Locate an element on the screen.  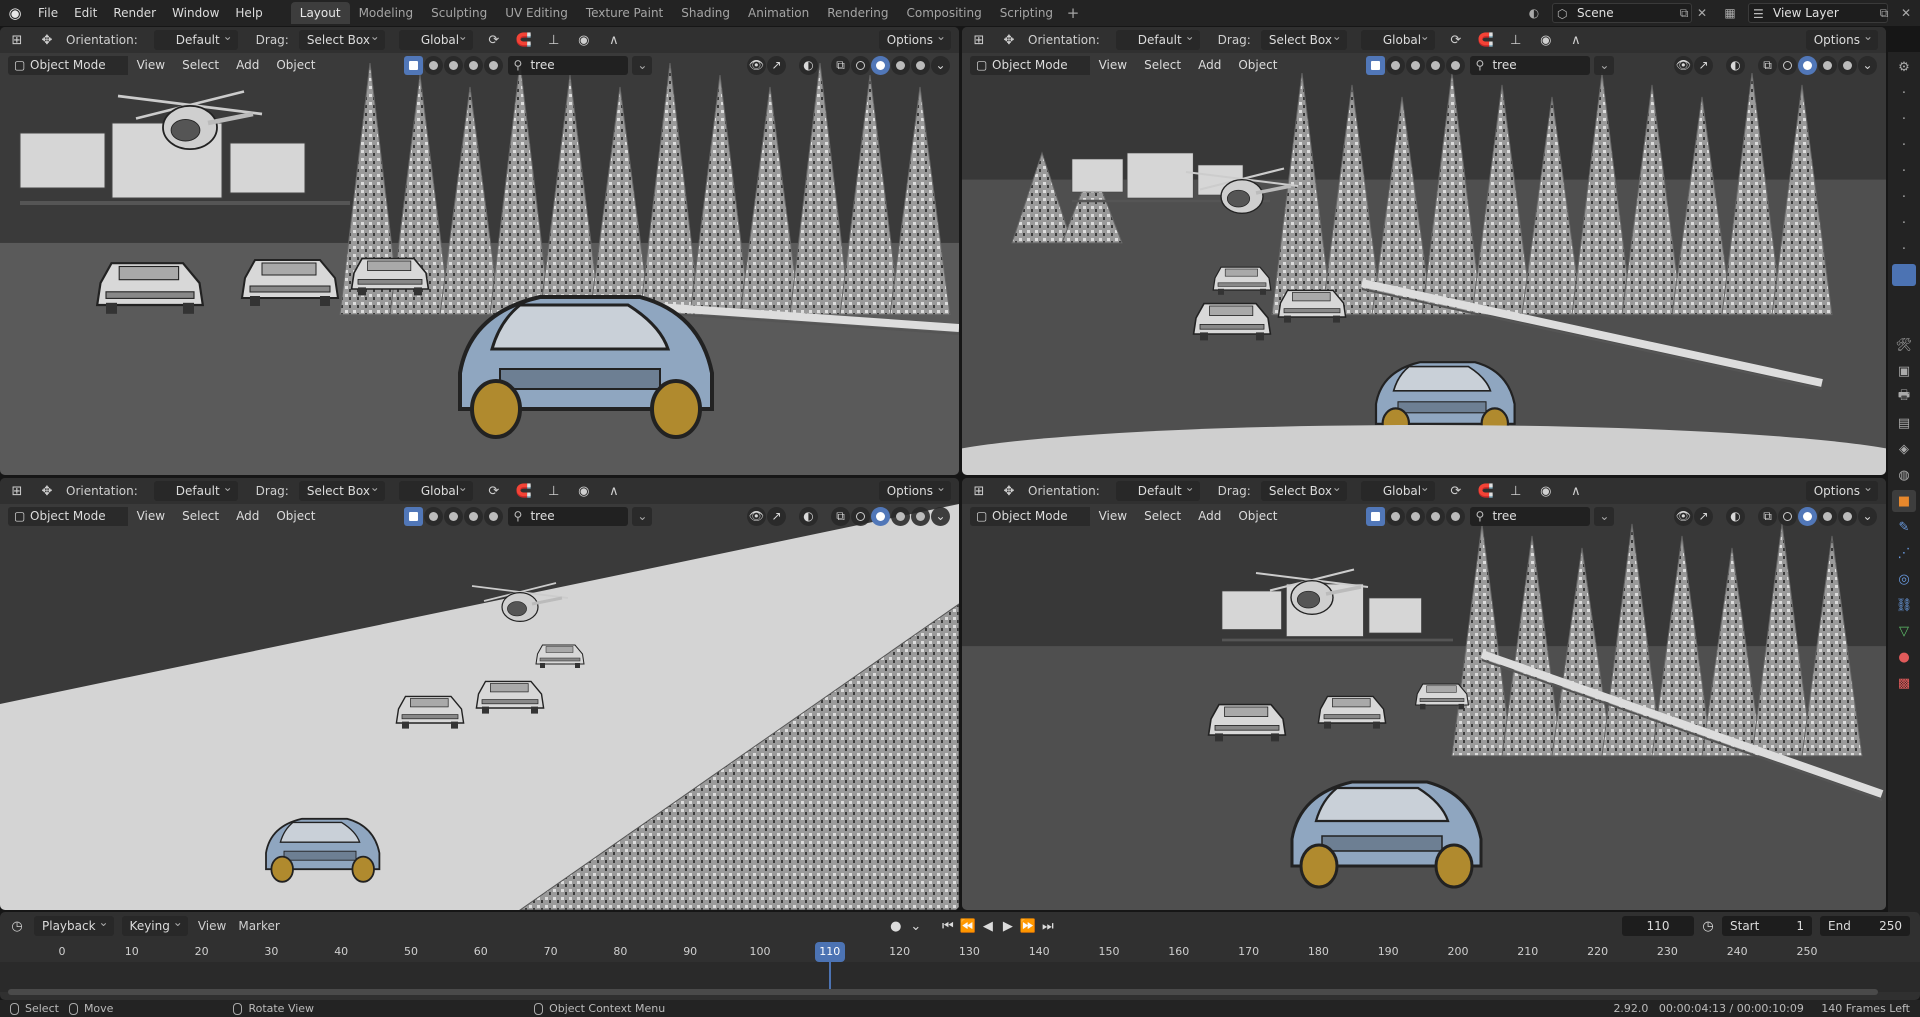
timeline-view-menu: View is located at coordinates (212, 926).